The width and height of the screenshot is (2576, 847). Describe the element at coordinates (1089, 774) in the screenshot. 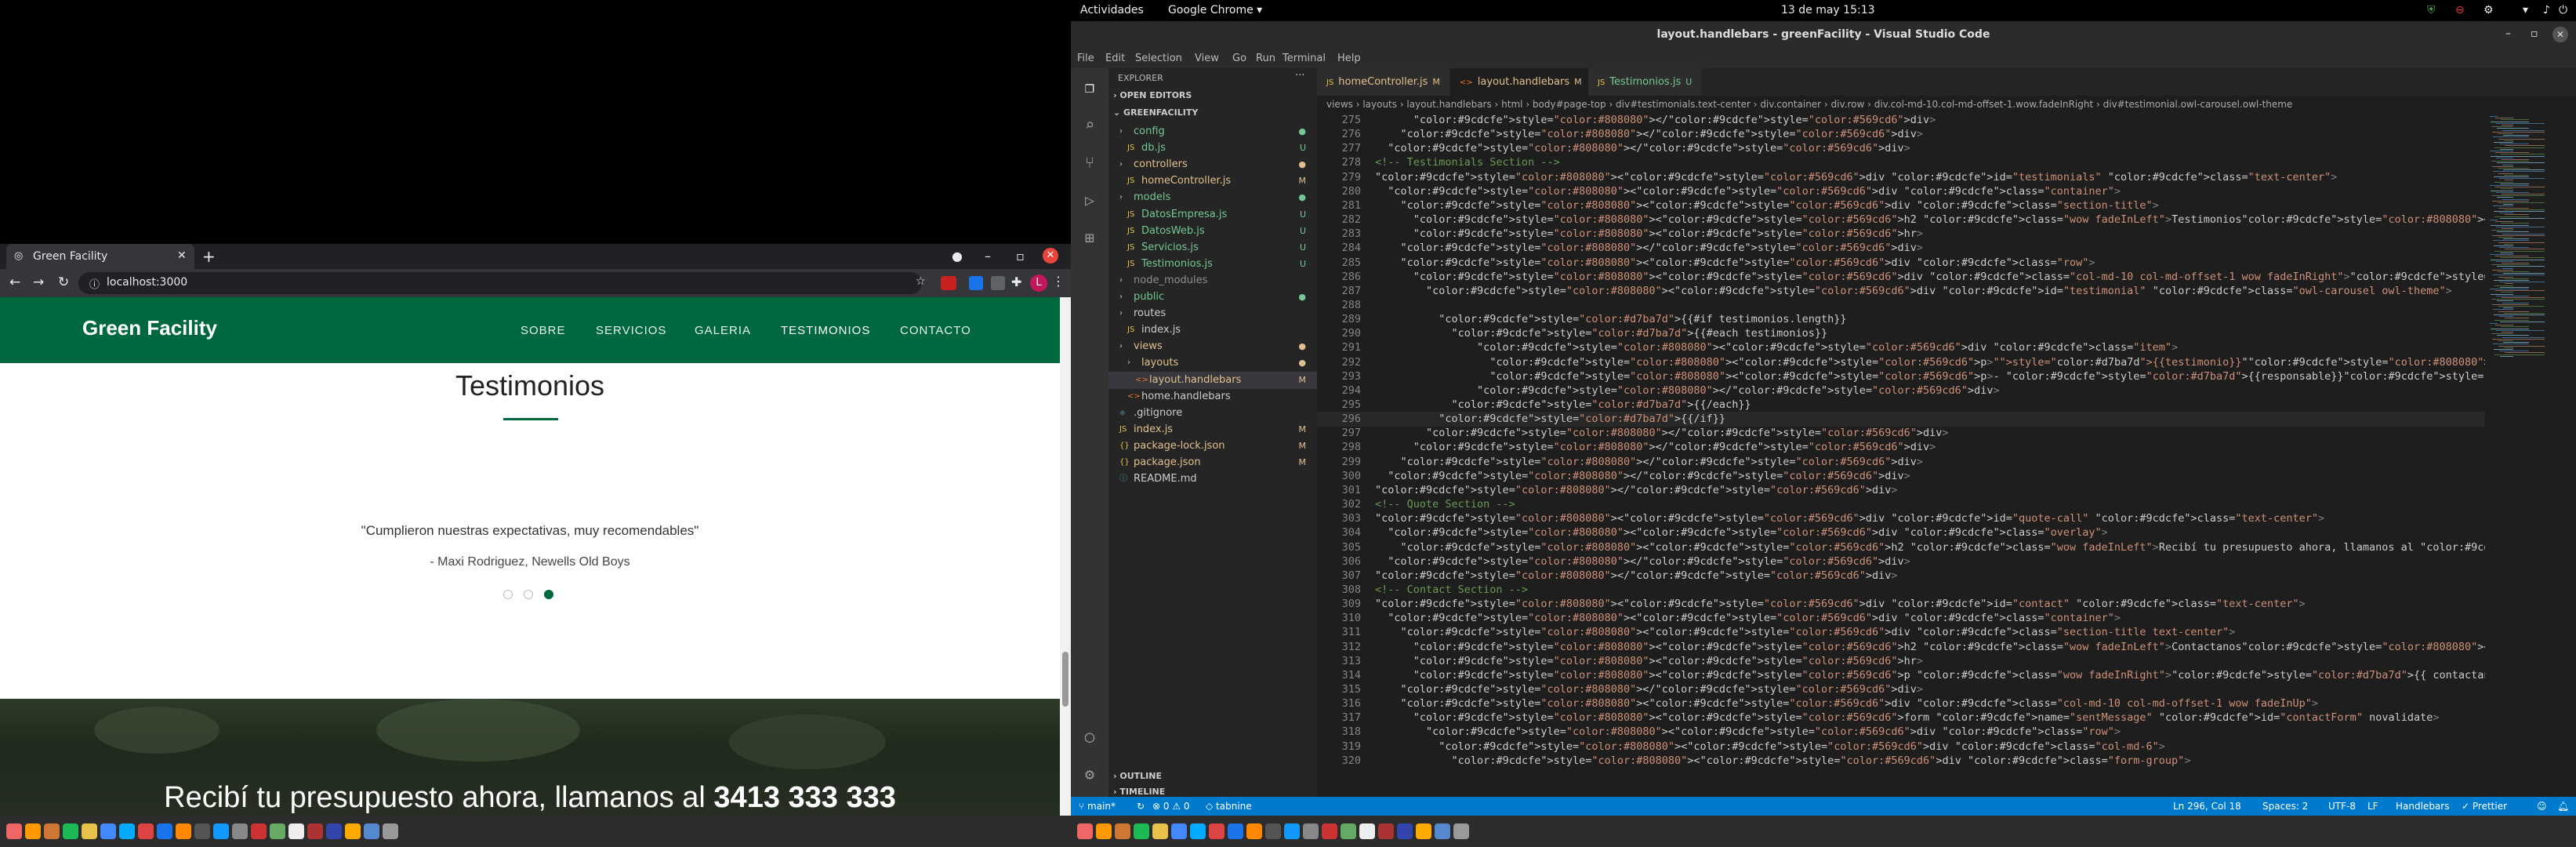

I see `manage-gear-icon: ⚙` at that location.